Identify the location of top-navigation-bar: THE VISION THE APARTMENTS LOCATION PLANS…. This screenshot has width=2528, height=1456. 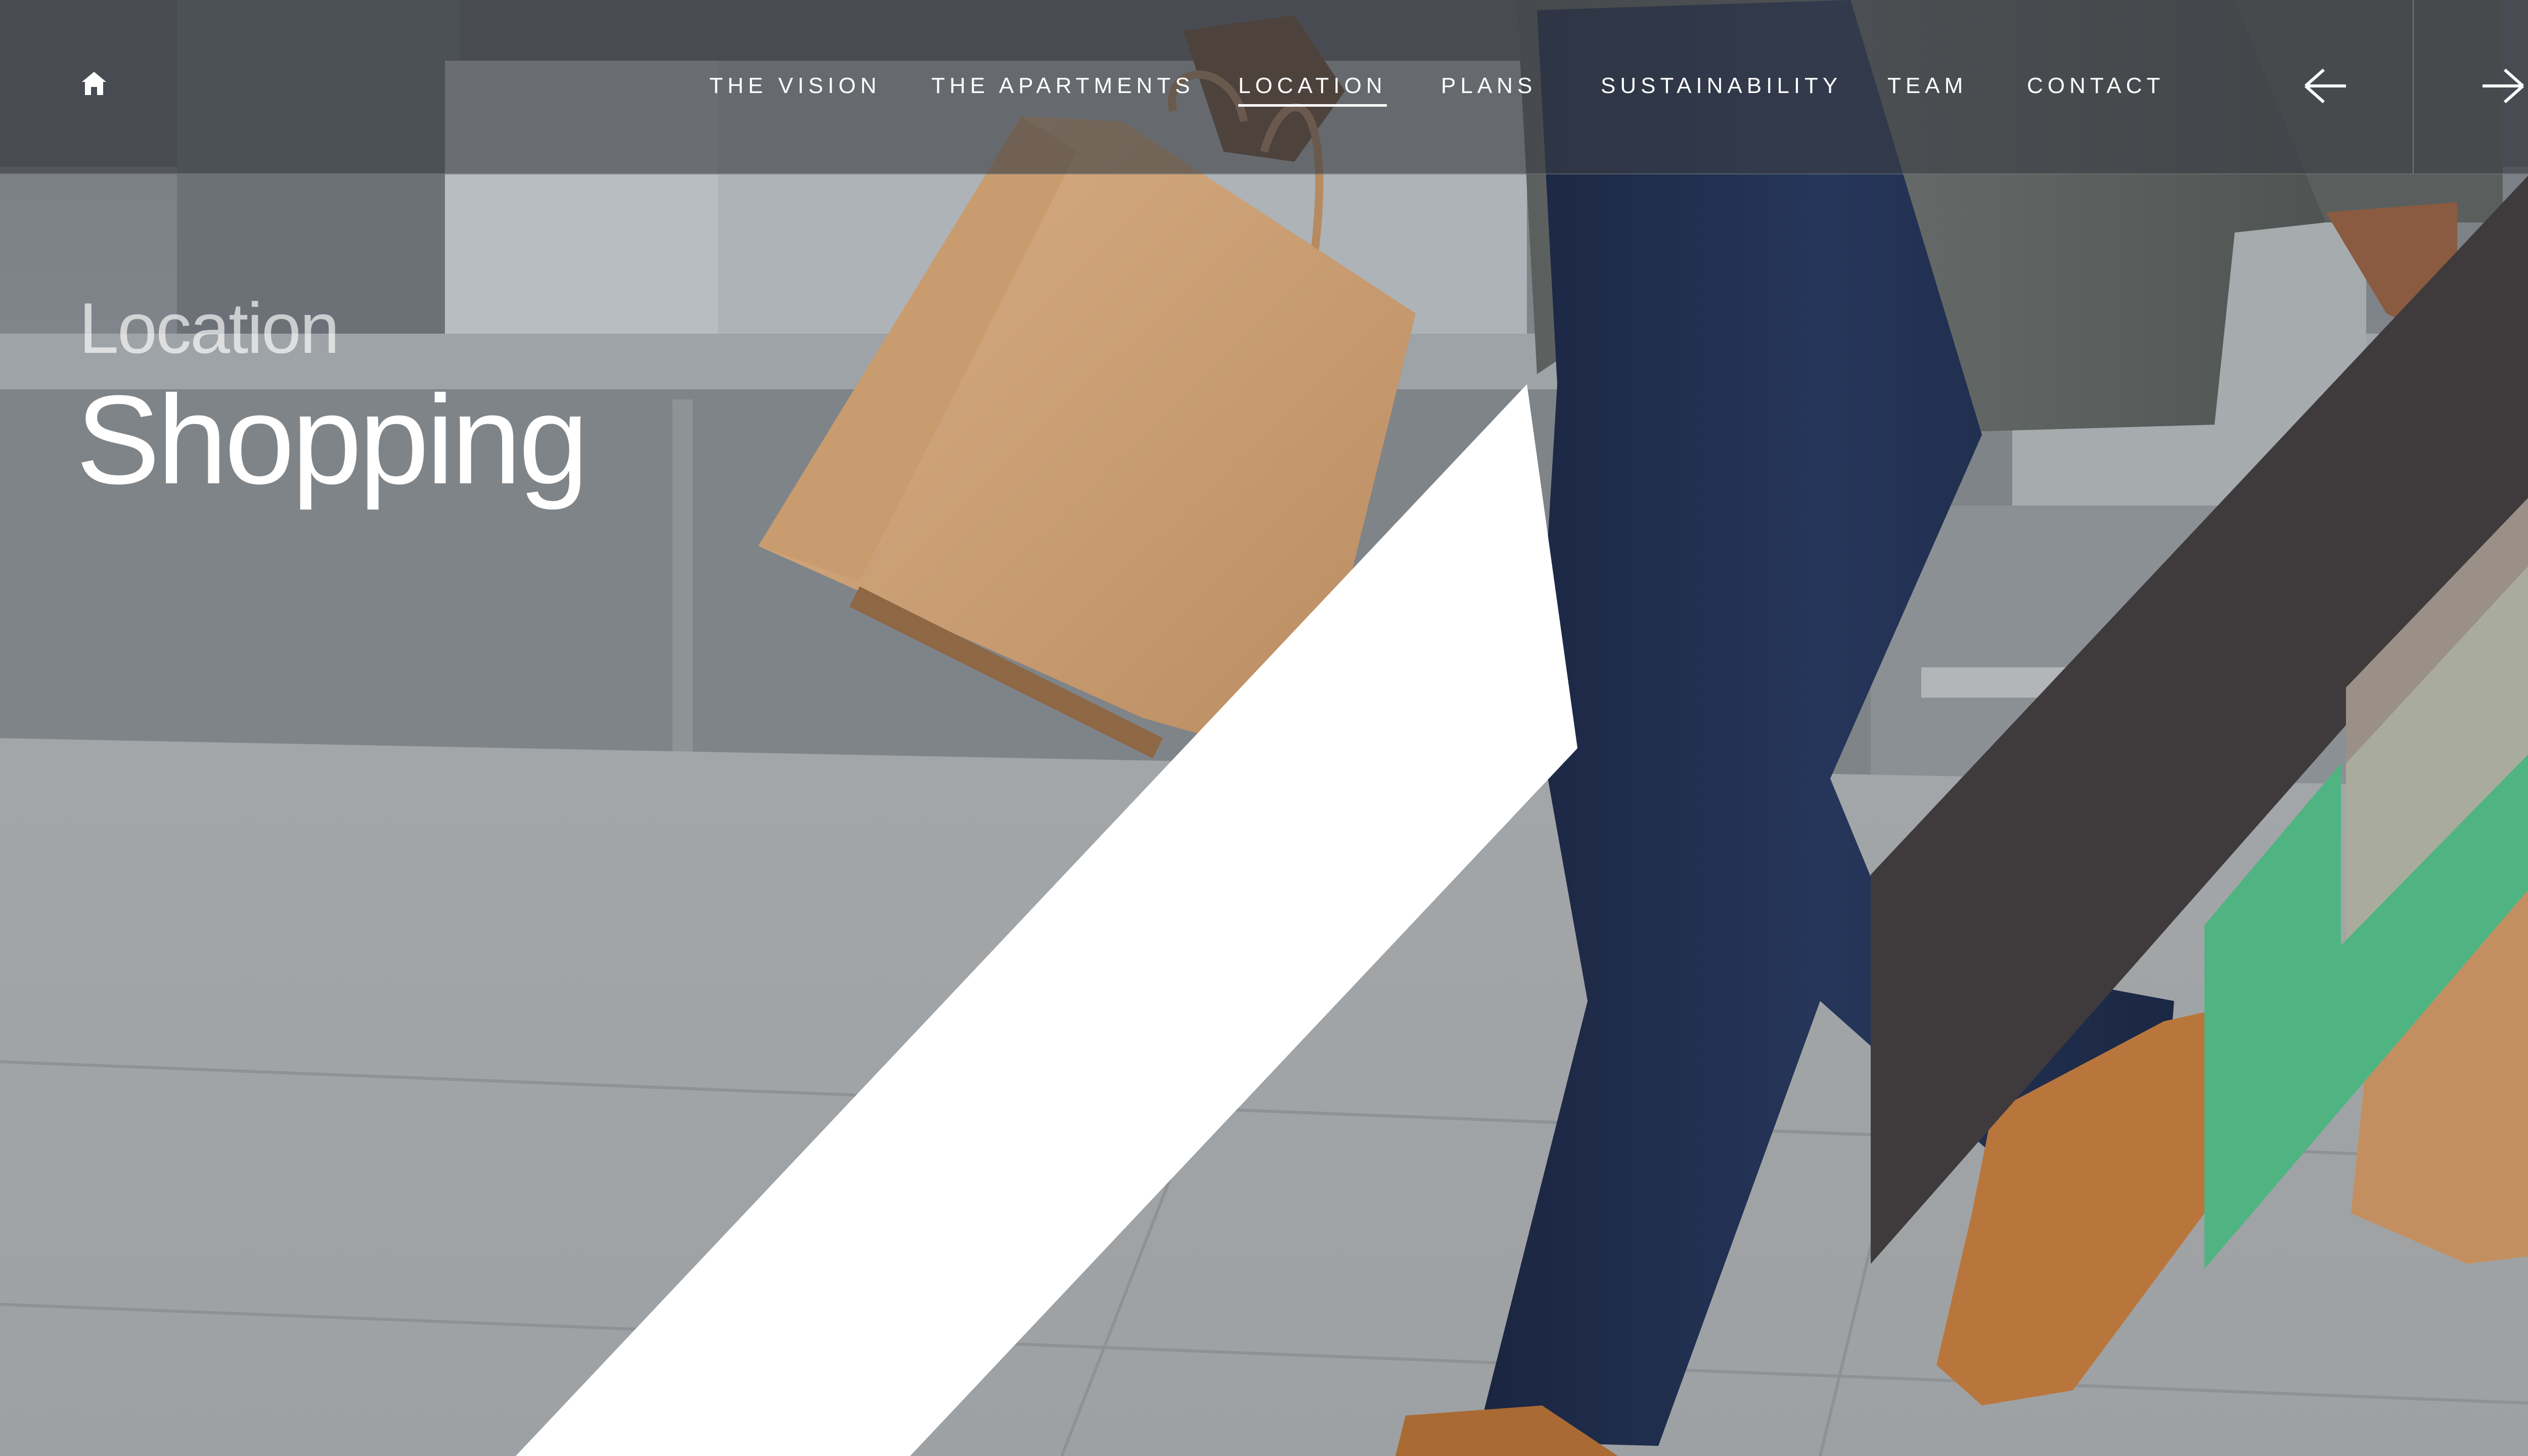
(1264, 87).